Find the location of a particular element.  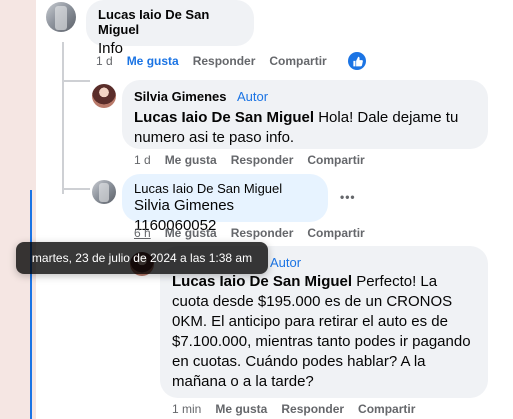

thumbs-up-icon is located at coordinates (357, 61).